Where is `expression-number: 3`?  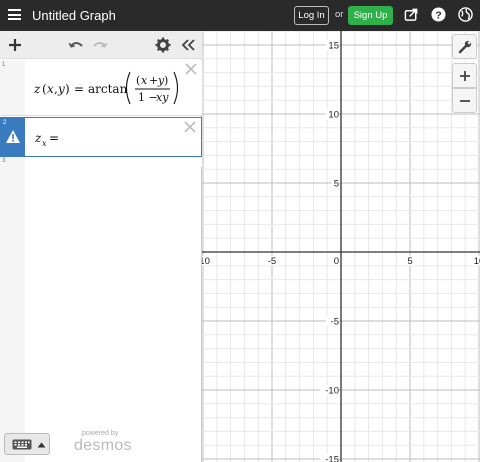 expression-number: 3 is located at coordinates (4, 161).